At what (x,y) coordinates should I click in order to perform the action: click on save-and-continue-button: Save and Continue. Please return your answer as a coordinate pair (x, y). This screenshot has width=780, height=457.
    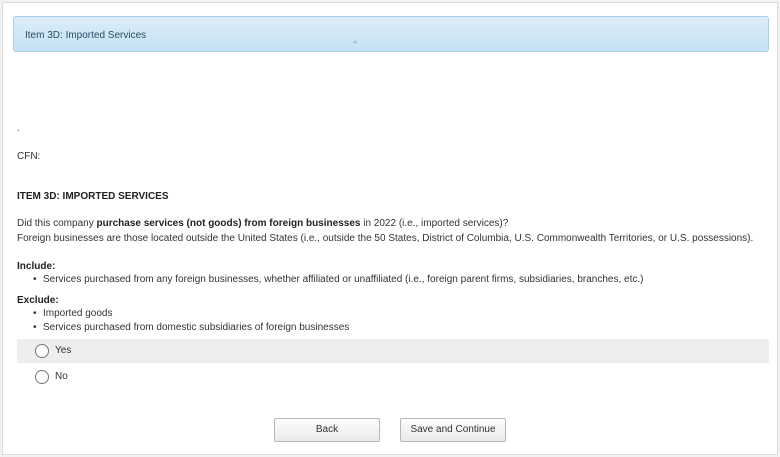
    Looking at the image, I should click on (453, 430).